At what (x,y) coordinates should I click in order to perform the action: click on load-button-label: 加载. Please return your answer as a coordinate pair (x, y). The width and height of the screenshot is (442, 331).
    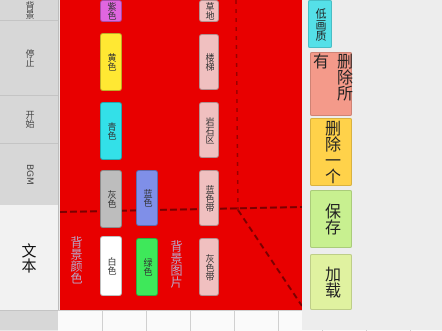
    Looking at the image, I should click on (331, 282).